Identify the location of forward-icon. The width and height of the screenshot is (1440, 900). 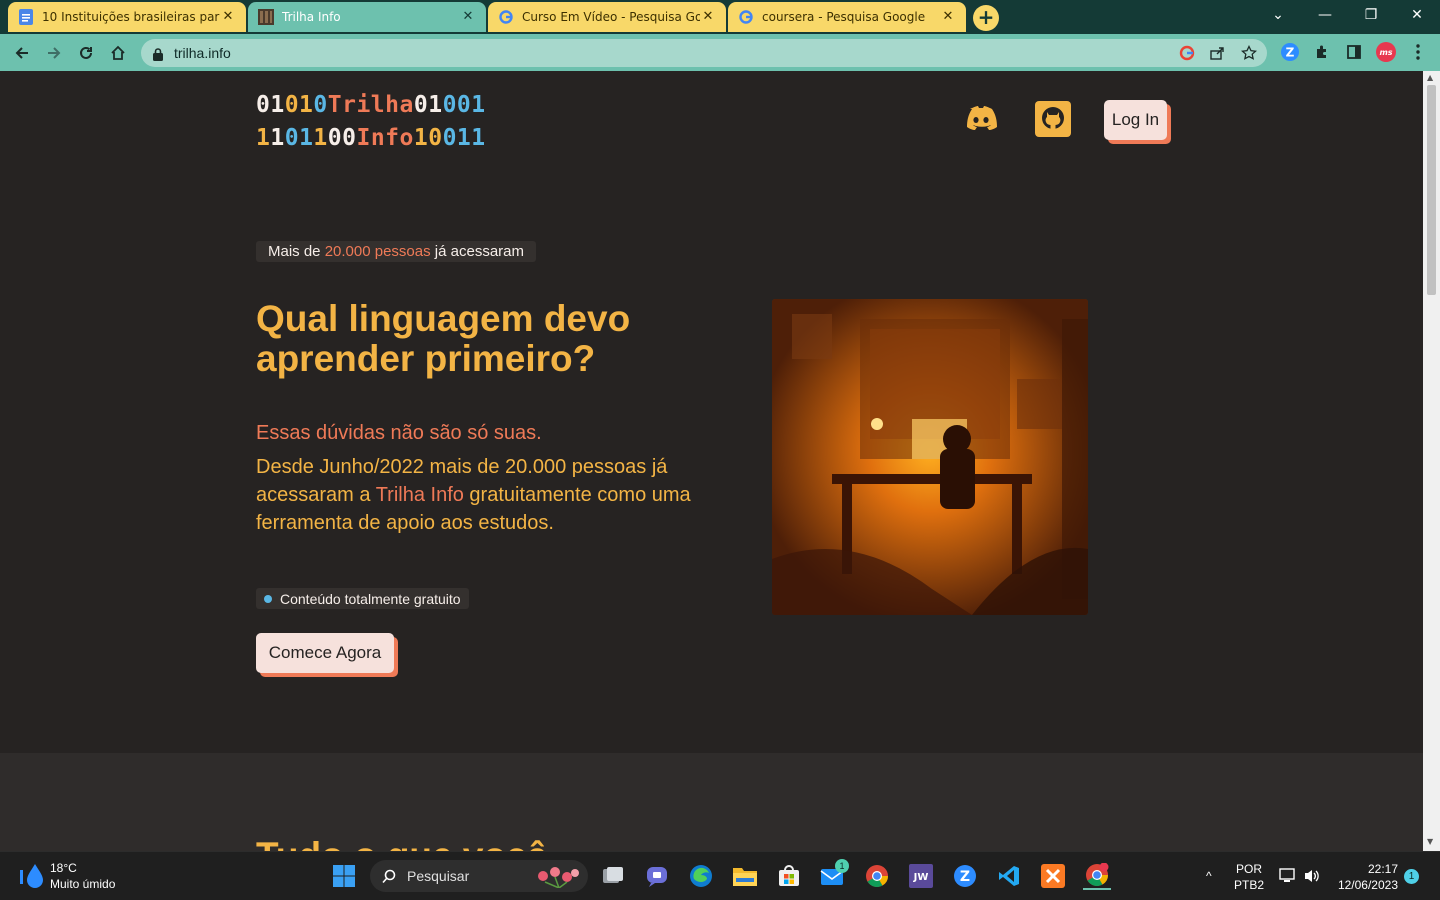
(54, 53).